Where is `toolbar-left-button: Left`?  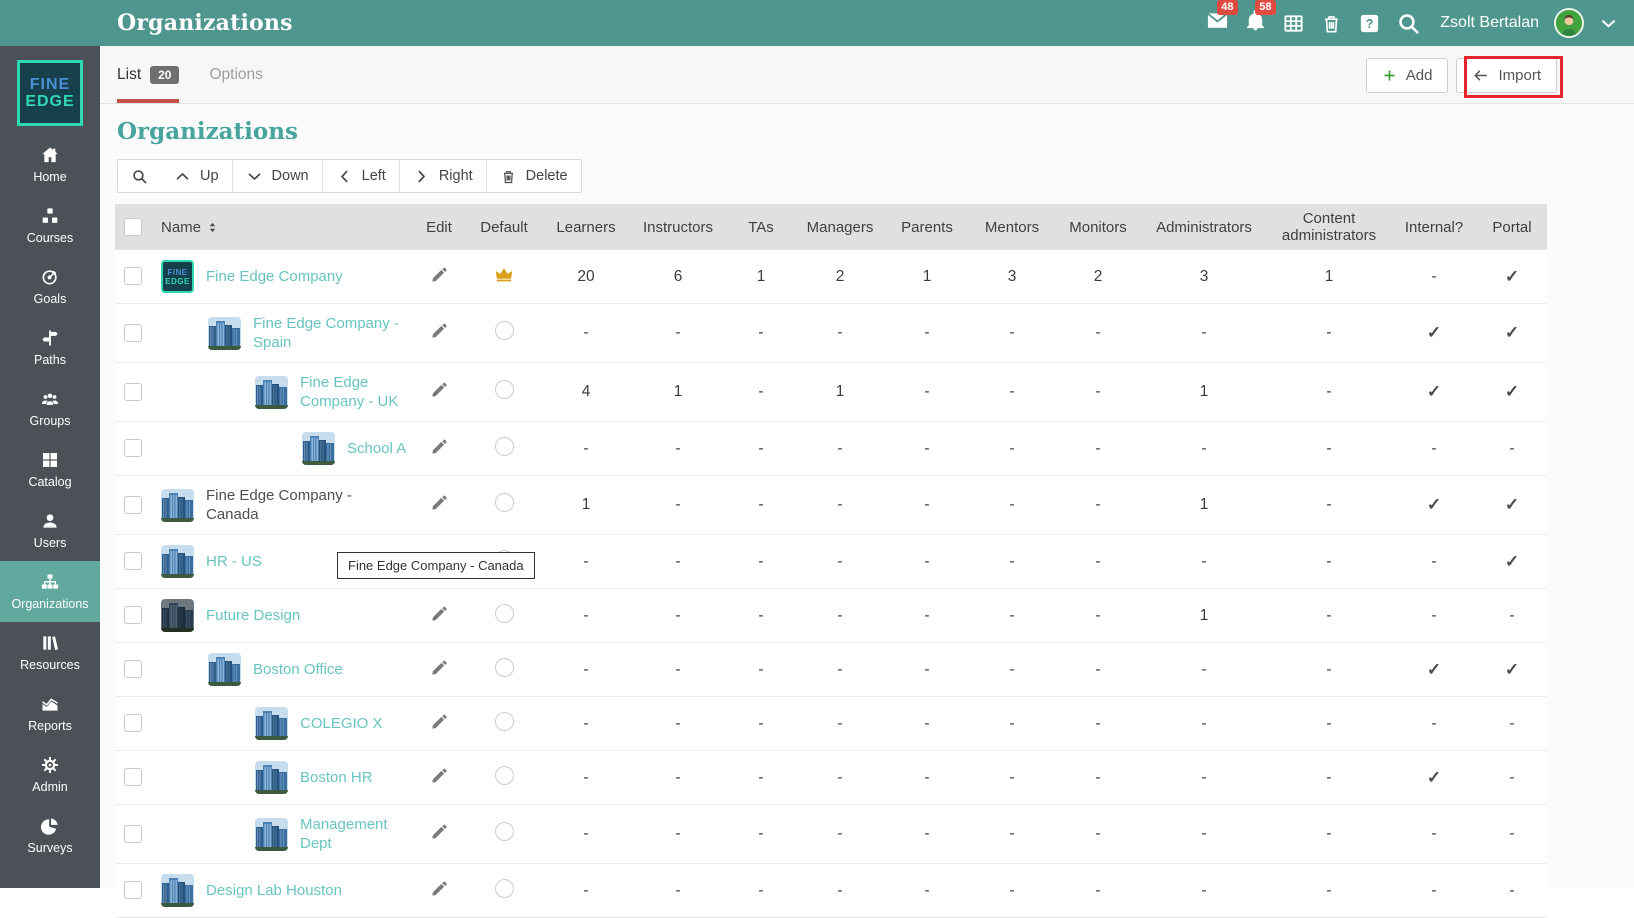 toolbar-left-button: Left is located at coordinates (360, 176).